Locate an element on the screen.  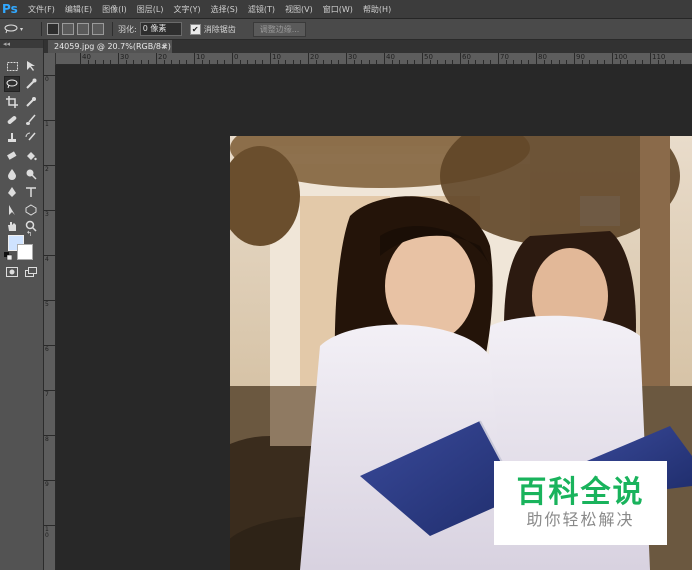
close-icon: × is located at coordinates (164, 46).